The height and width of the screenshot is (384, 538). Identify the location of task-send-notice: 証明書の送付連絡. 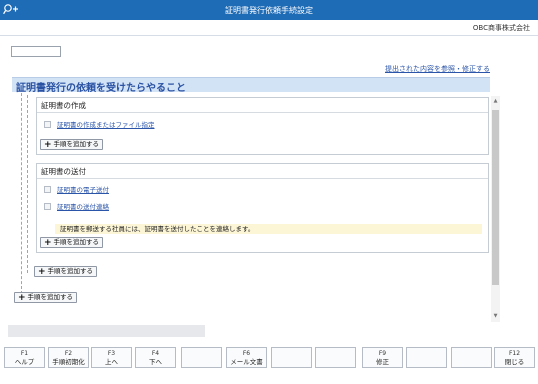
(76, 207).